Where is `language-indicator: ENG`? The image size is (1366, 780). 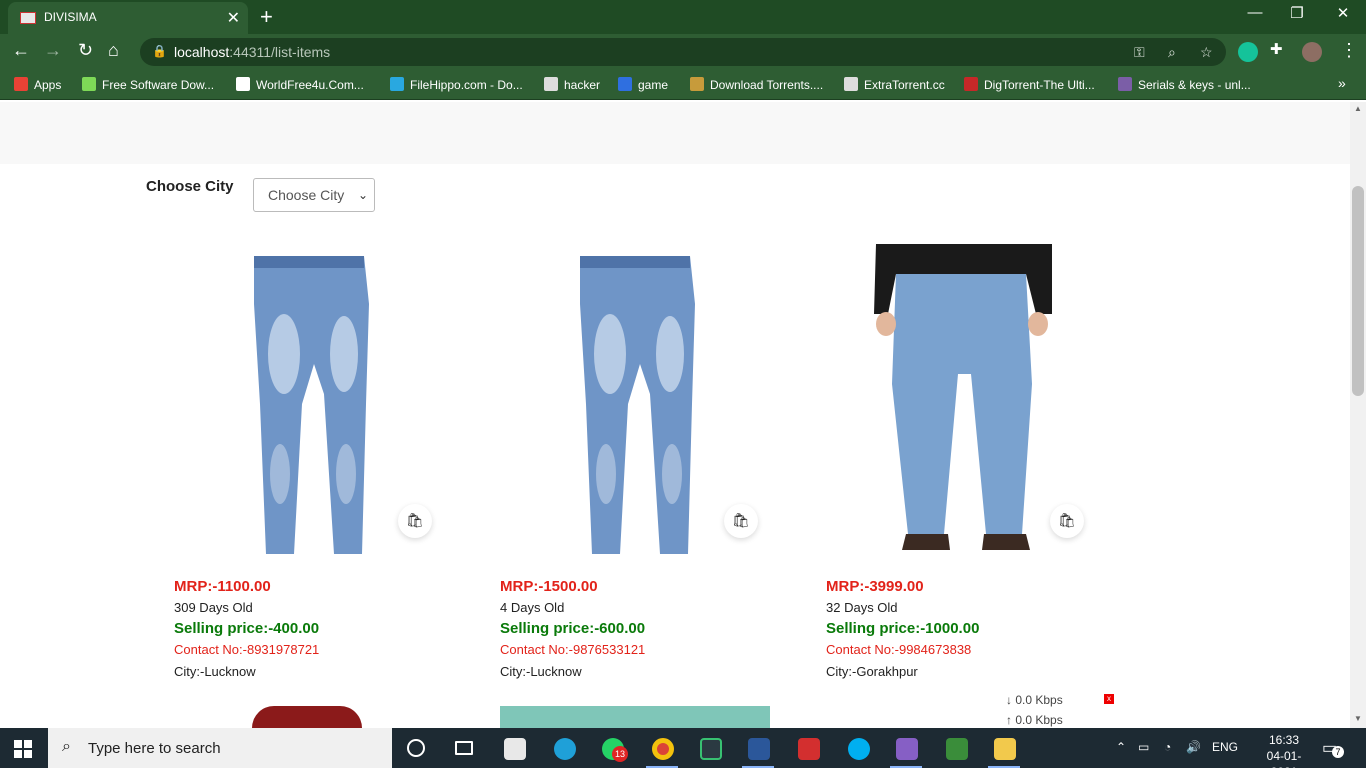 language-indicator: ENG is located at coordinates (1225, 747).